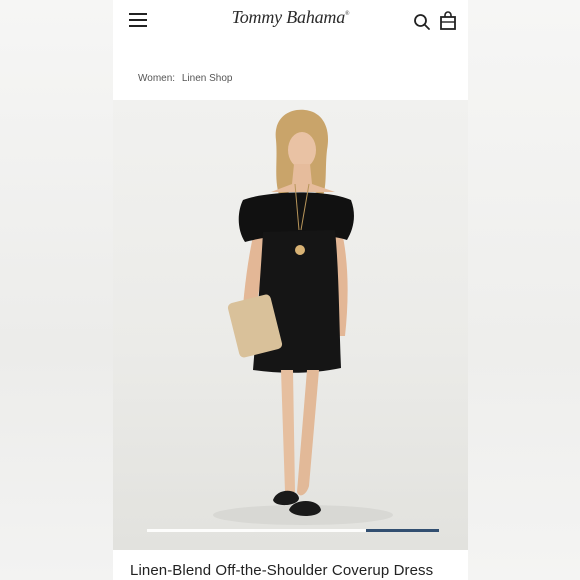  What do you see at coordinates (288, 17) in the screenshot?
I see `brand-name: Tommy Bahama` at bounding box center [288, 17].